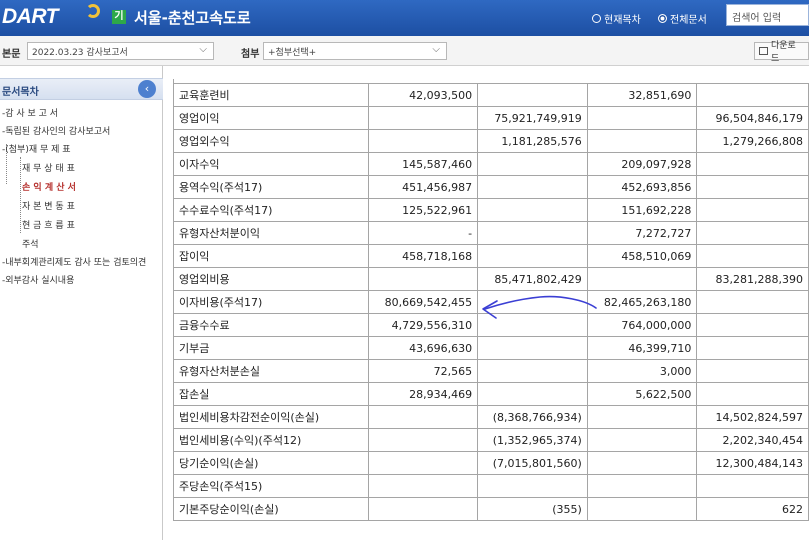 The height and width of the screenshot is (540, 809). I want to click on current-detail: 80,669,542,455, so click(423, 302).